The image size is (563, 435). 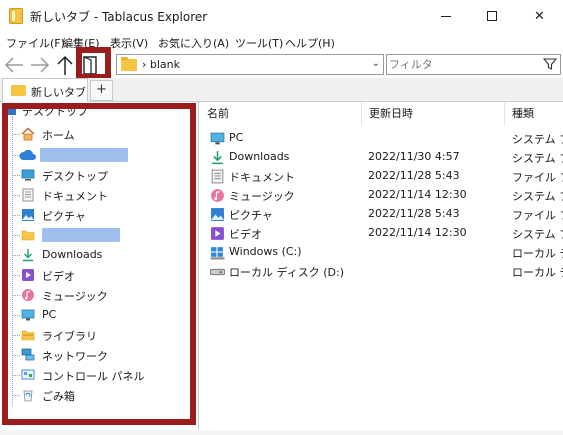 I want to click on bottom-edge, so click(x=281, y=432).